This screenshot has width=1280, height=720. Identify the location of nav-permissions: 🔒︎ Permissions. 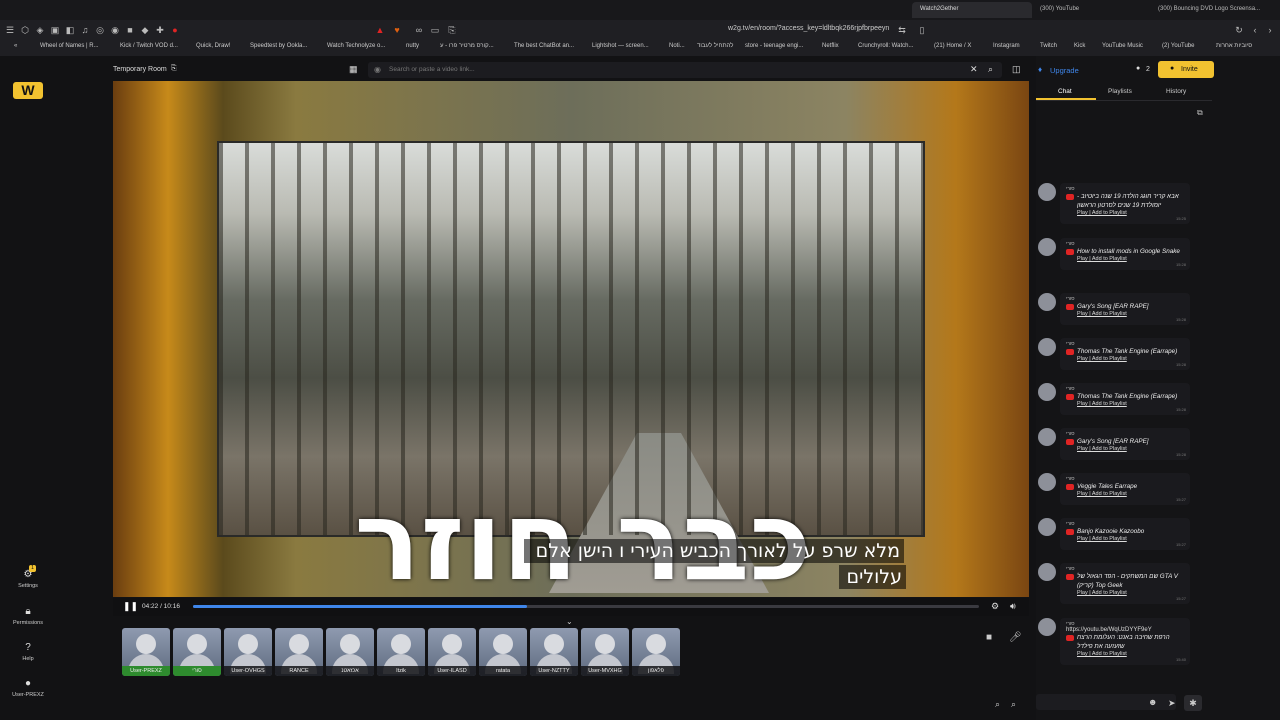
(28, 617).